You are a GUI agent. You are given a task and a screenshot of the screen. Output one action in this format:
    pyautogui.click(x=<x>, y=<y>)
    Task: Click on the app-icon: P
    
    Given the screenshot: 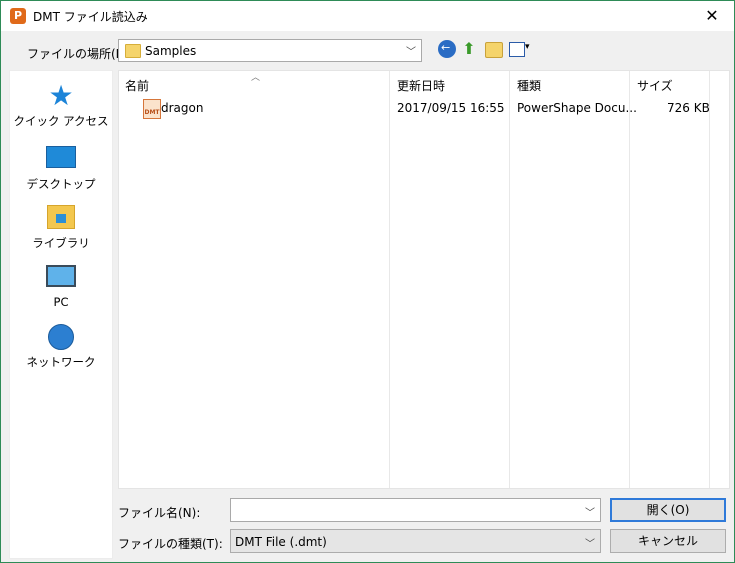 What is the action you would take?
    pyautogui.click(x=18, y=16)
    